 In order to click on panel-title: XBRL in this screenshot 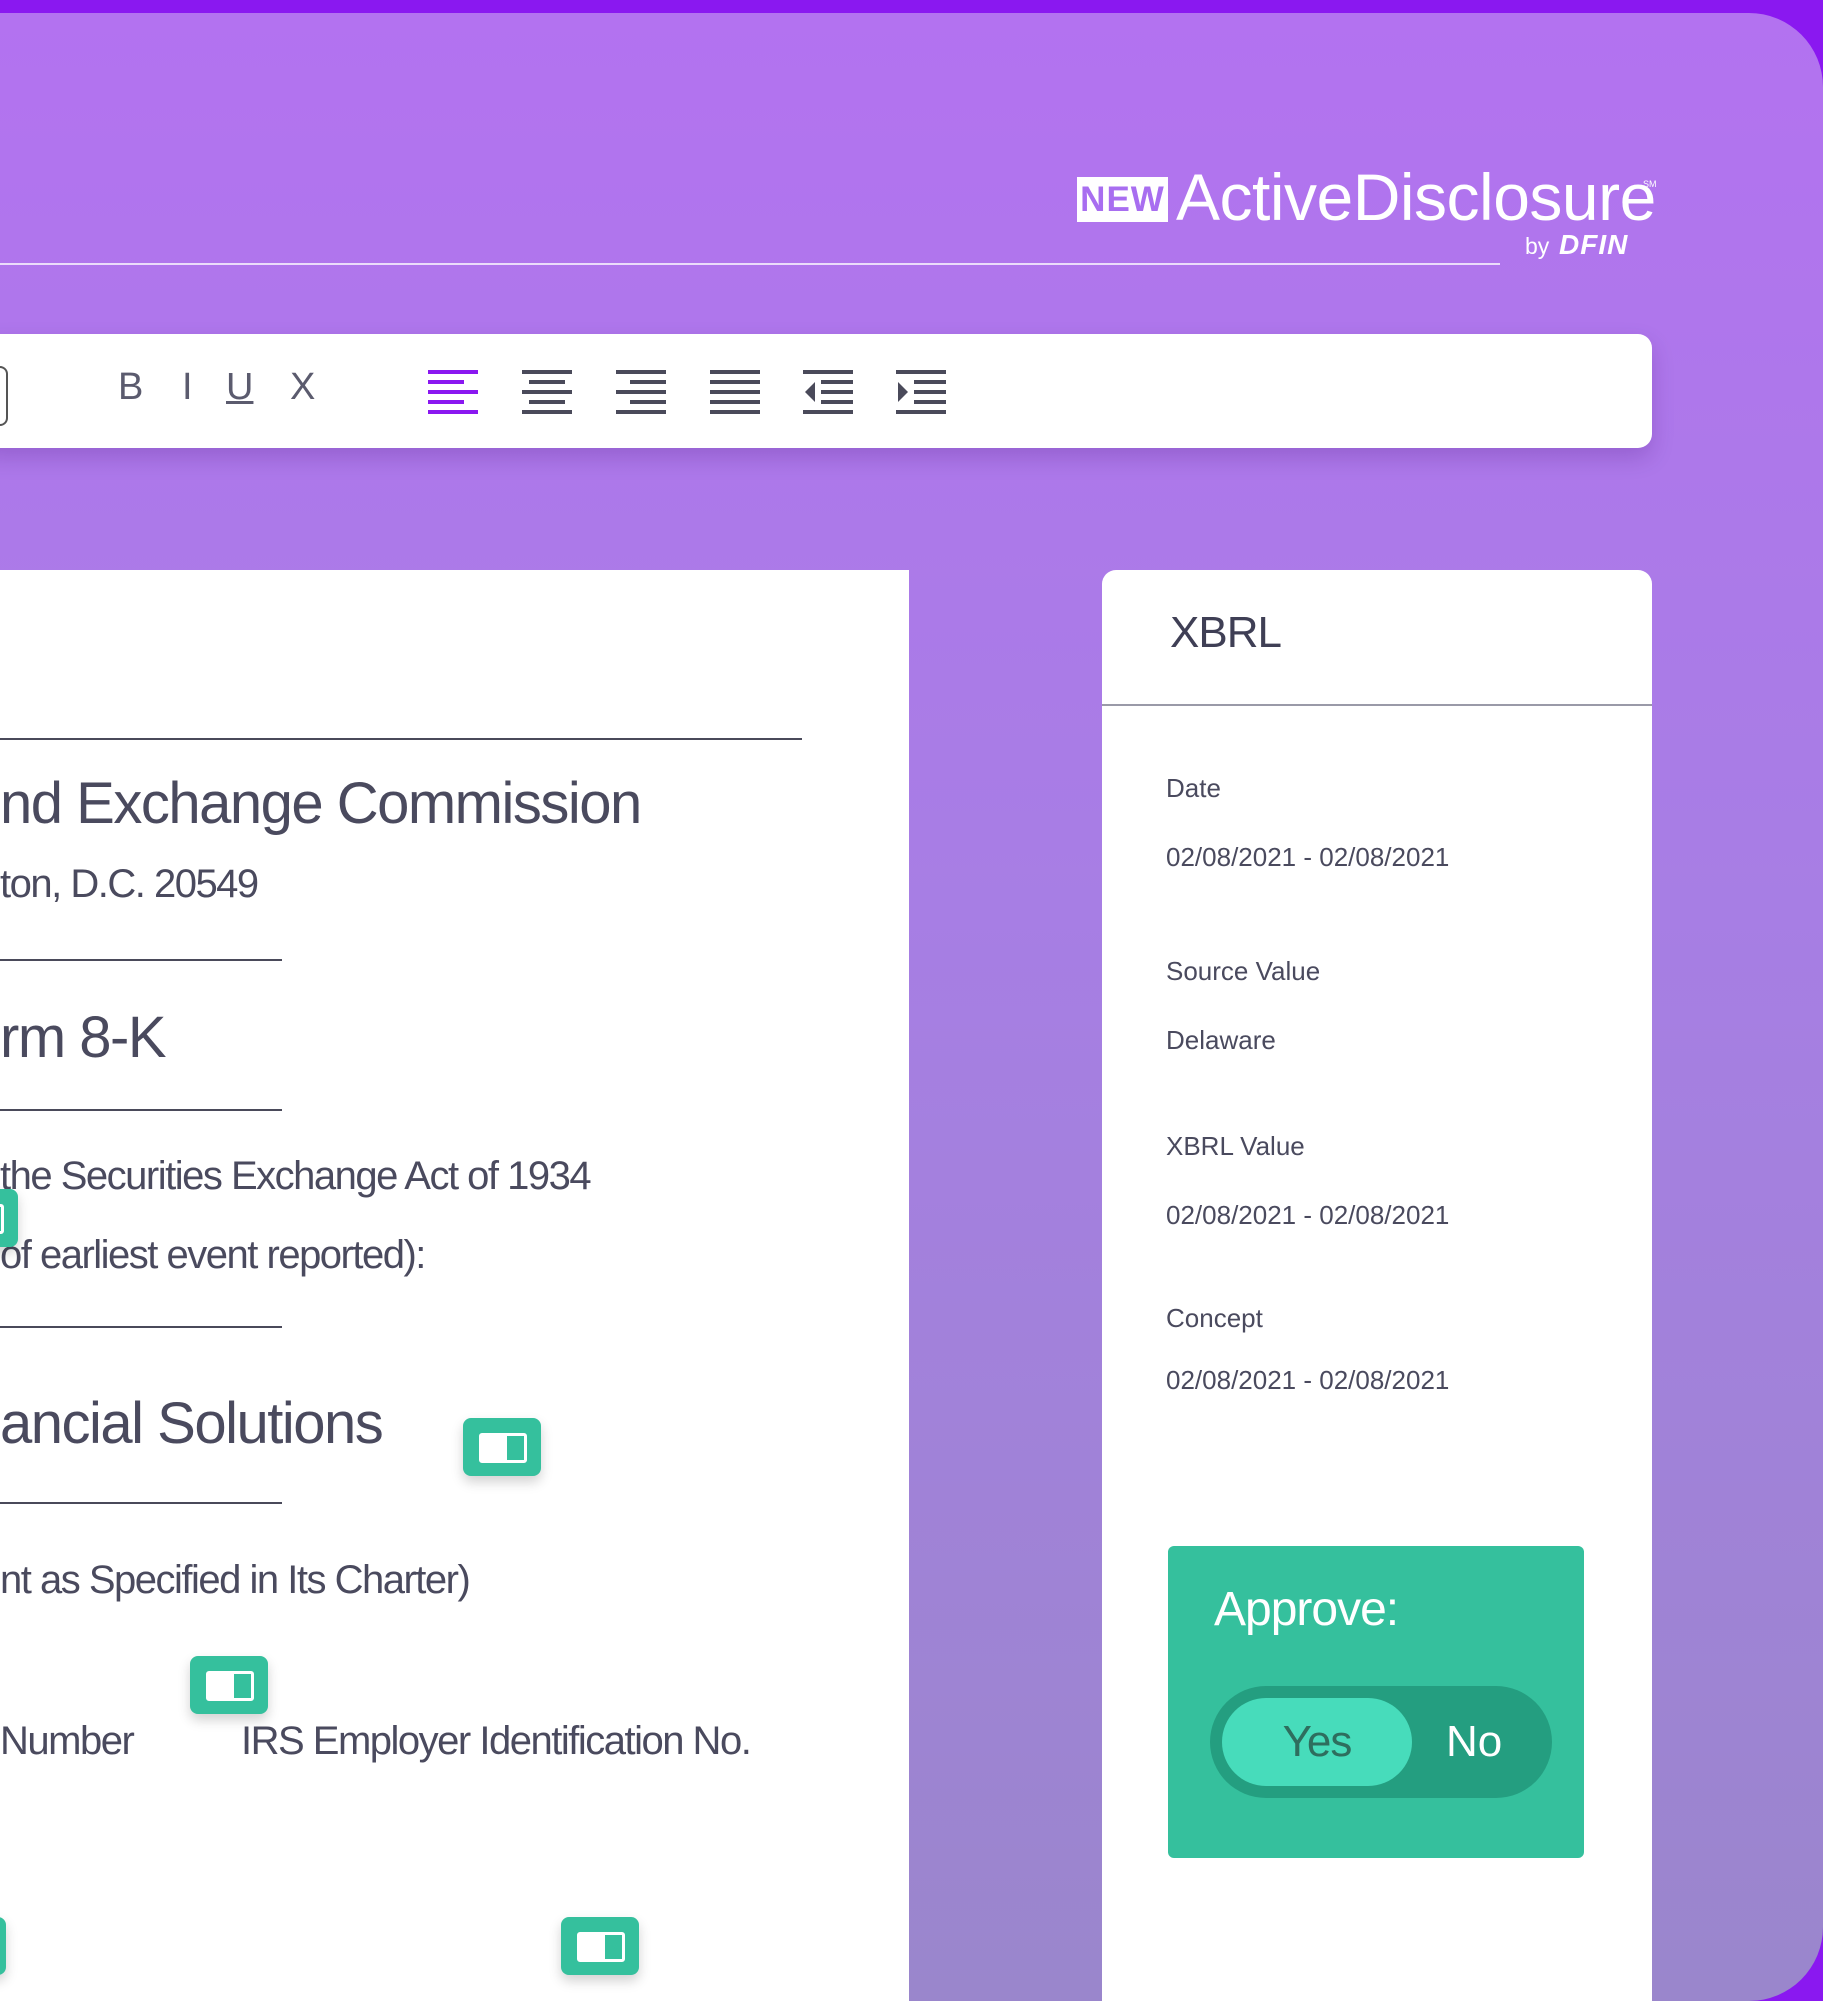, I will do `click(1226, 632)`.